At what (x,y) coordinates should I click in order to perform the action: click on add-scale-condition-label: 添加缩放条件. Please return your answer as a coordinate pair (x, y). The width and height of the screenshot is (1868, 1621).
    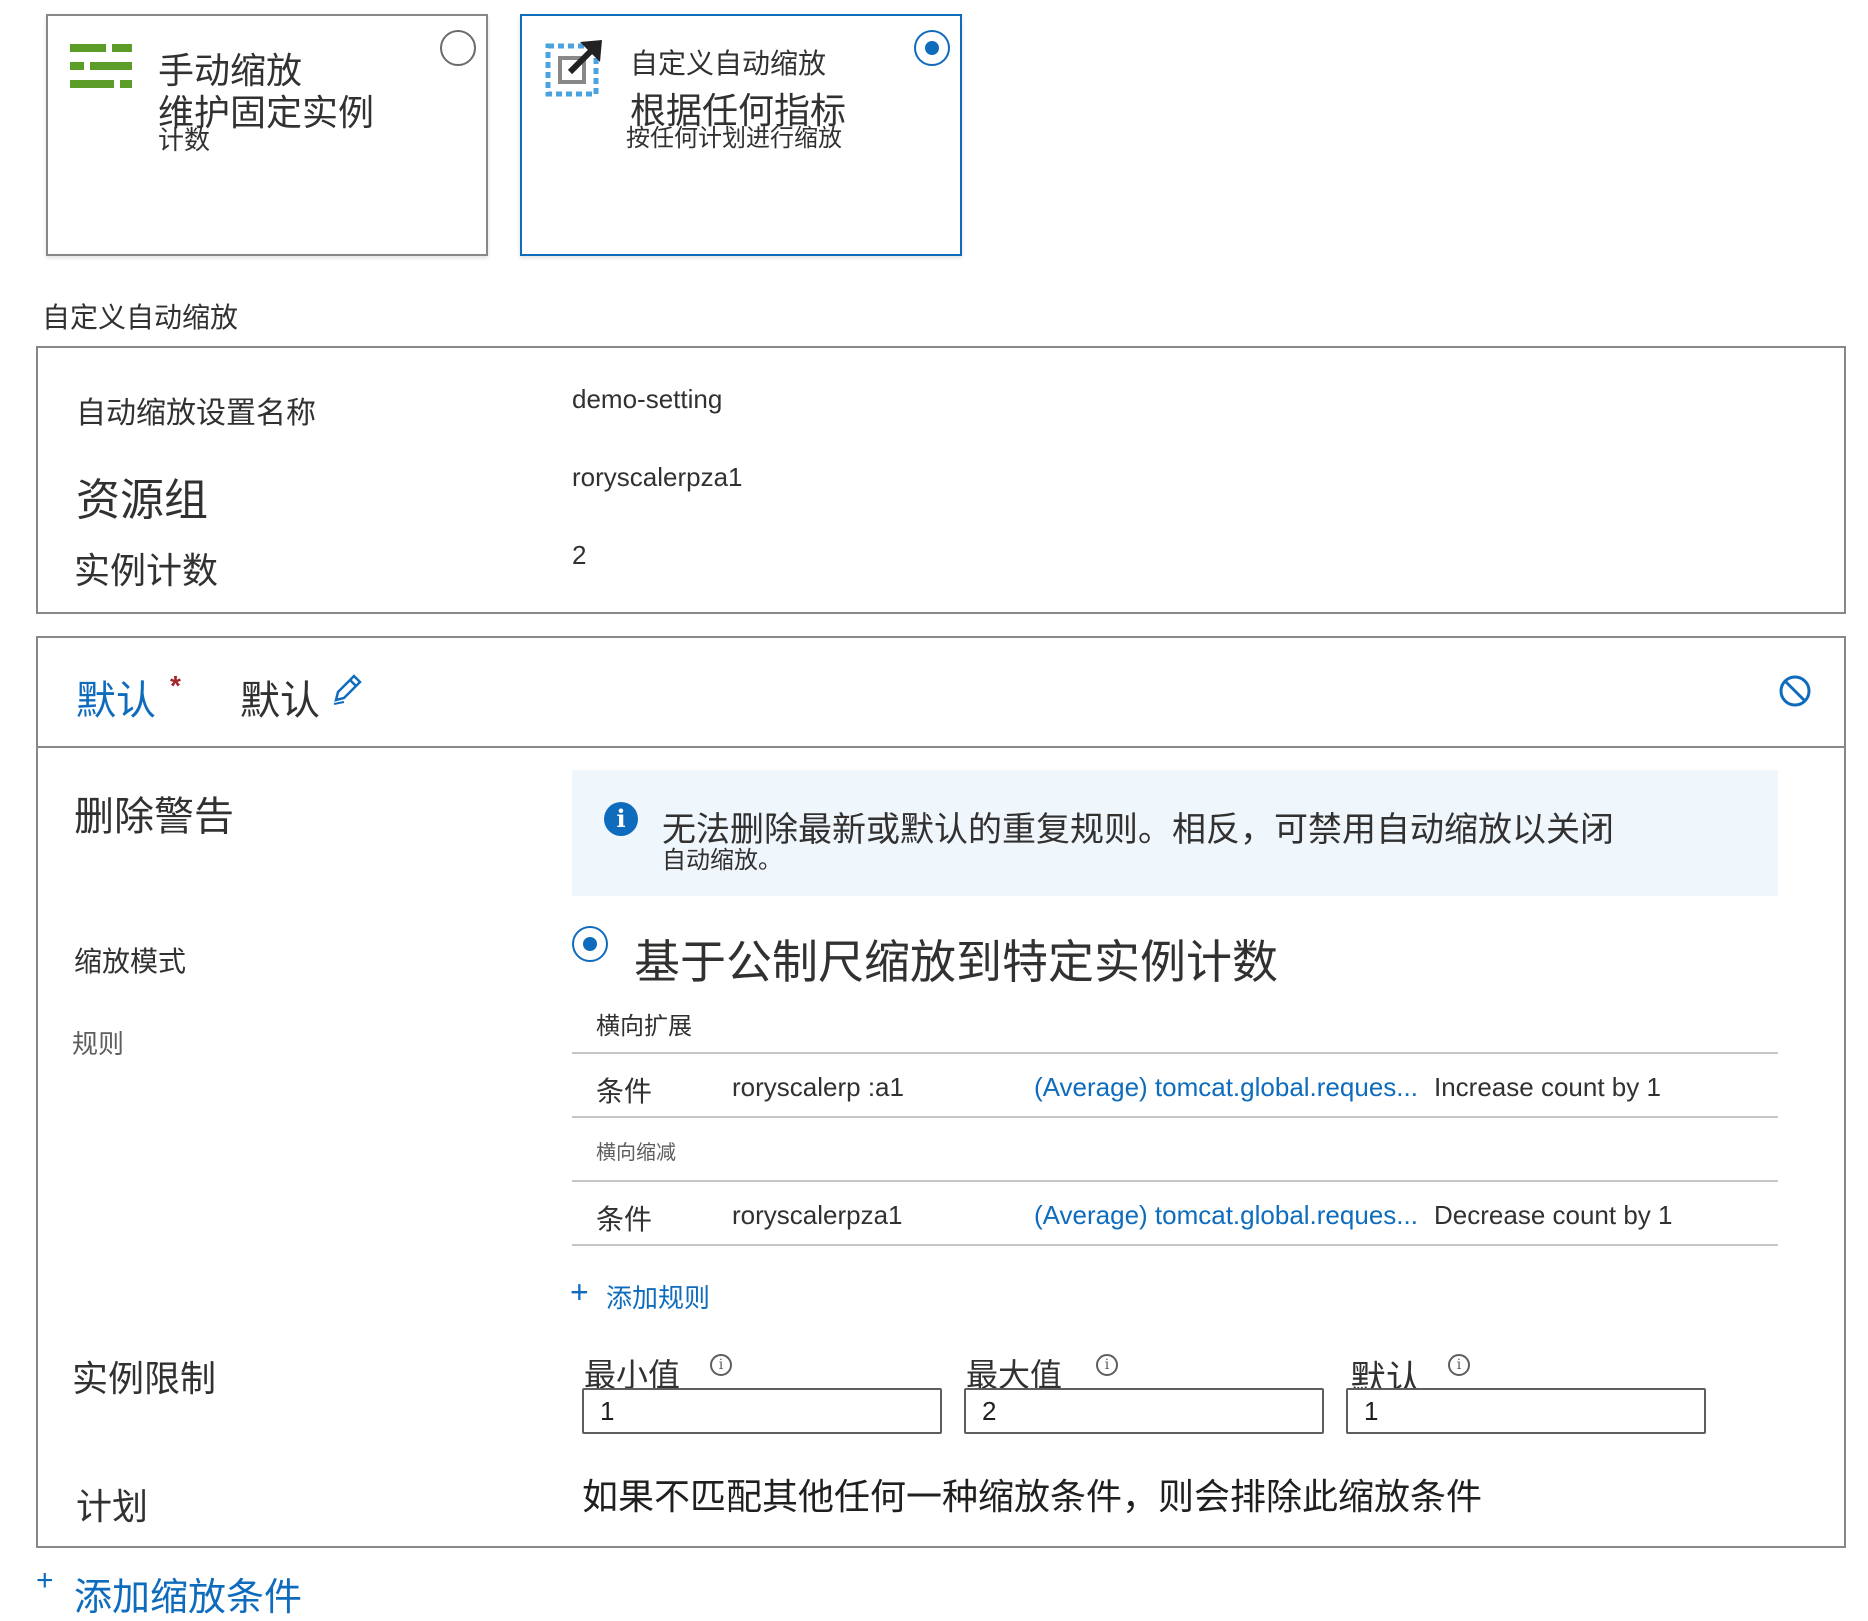
    Looking at the image, I should click on (188, 1598).